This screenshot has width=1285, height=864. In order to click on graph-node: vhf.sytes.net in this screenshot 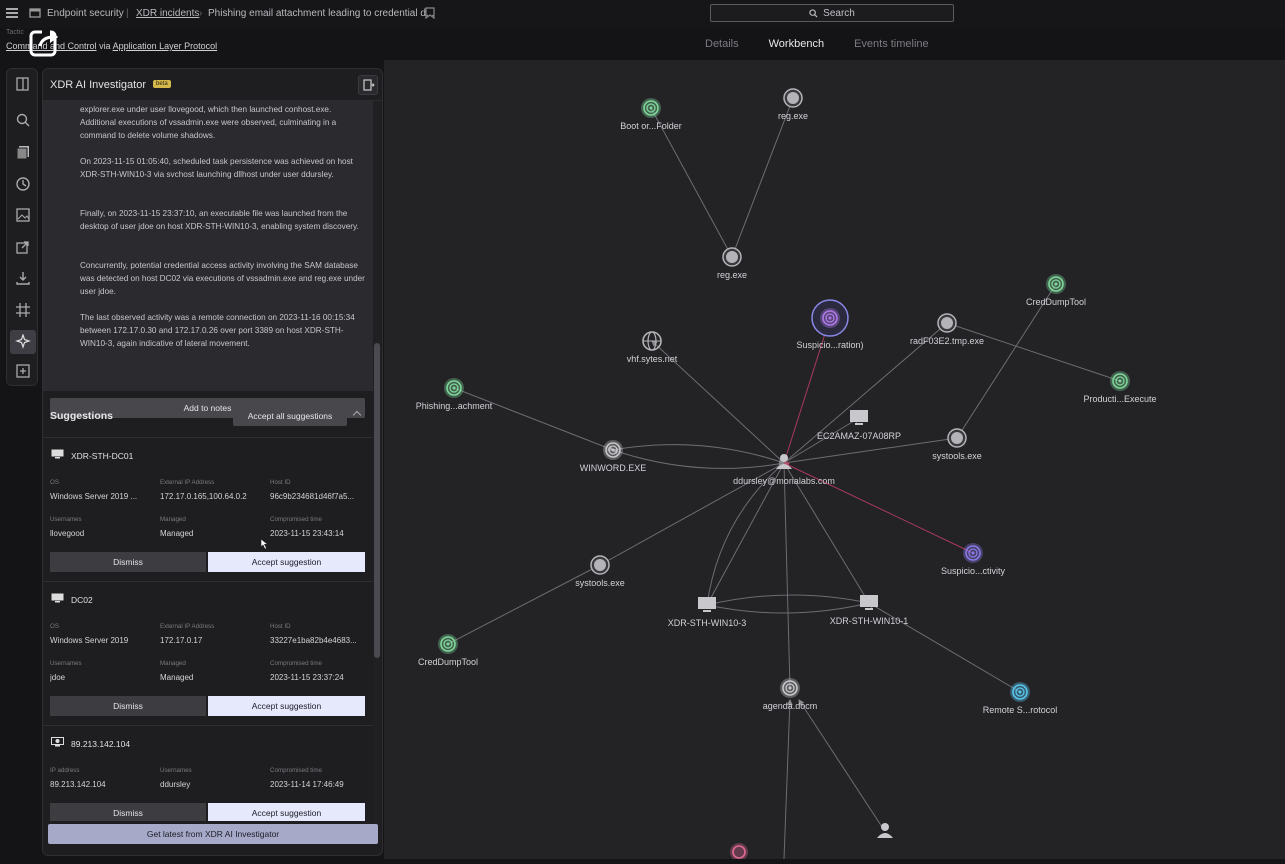, I will do `click(652, 347)`.